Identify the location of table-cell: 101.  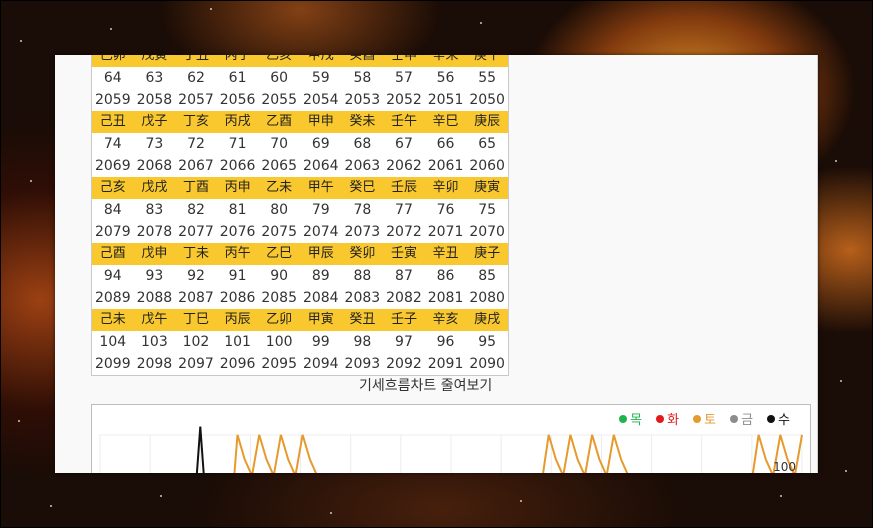
(237, 342).